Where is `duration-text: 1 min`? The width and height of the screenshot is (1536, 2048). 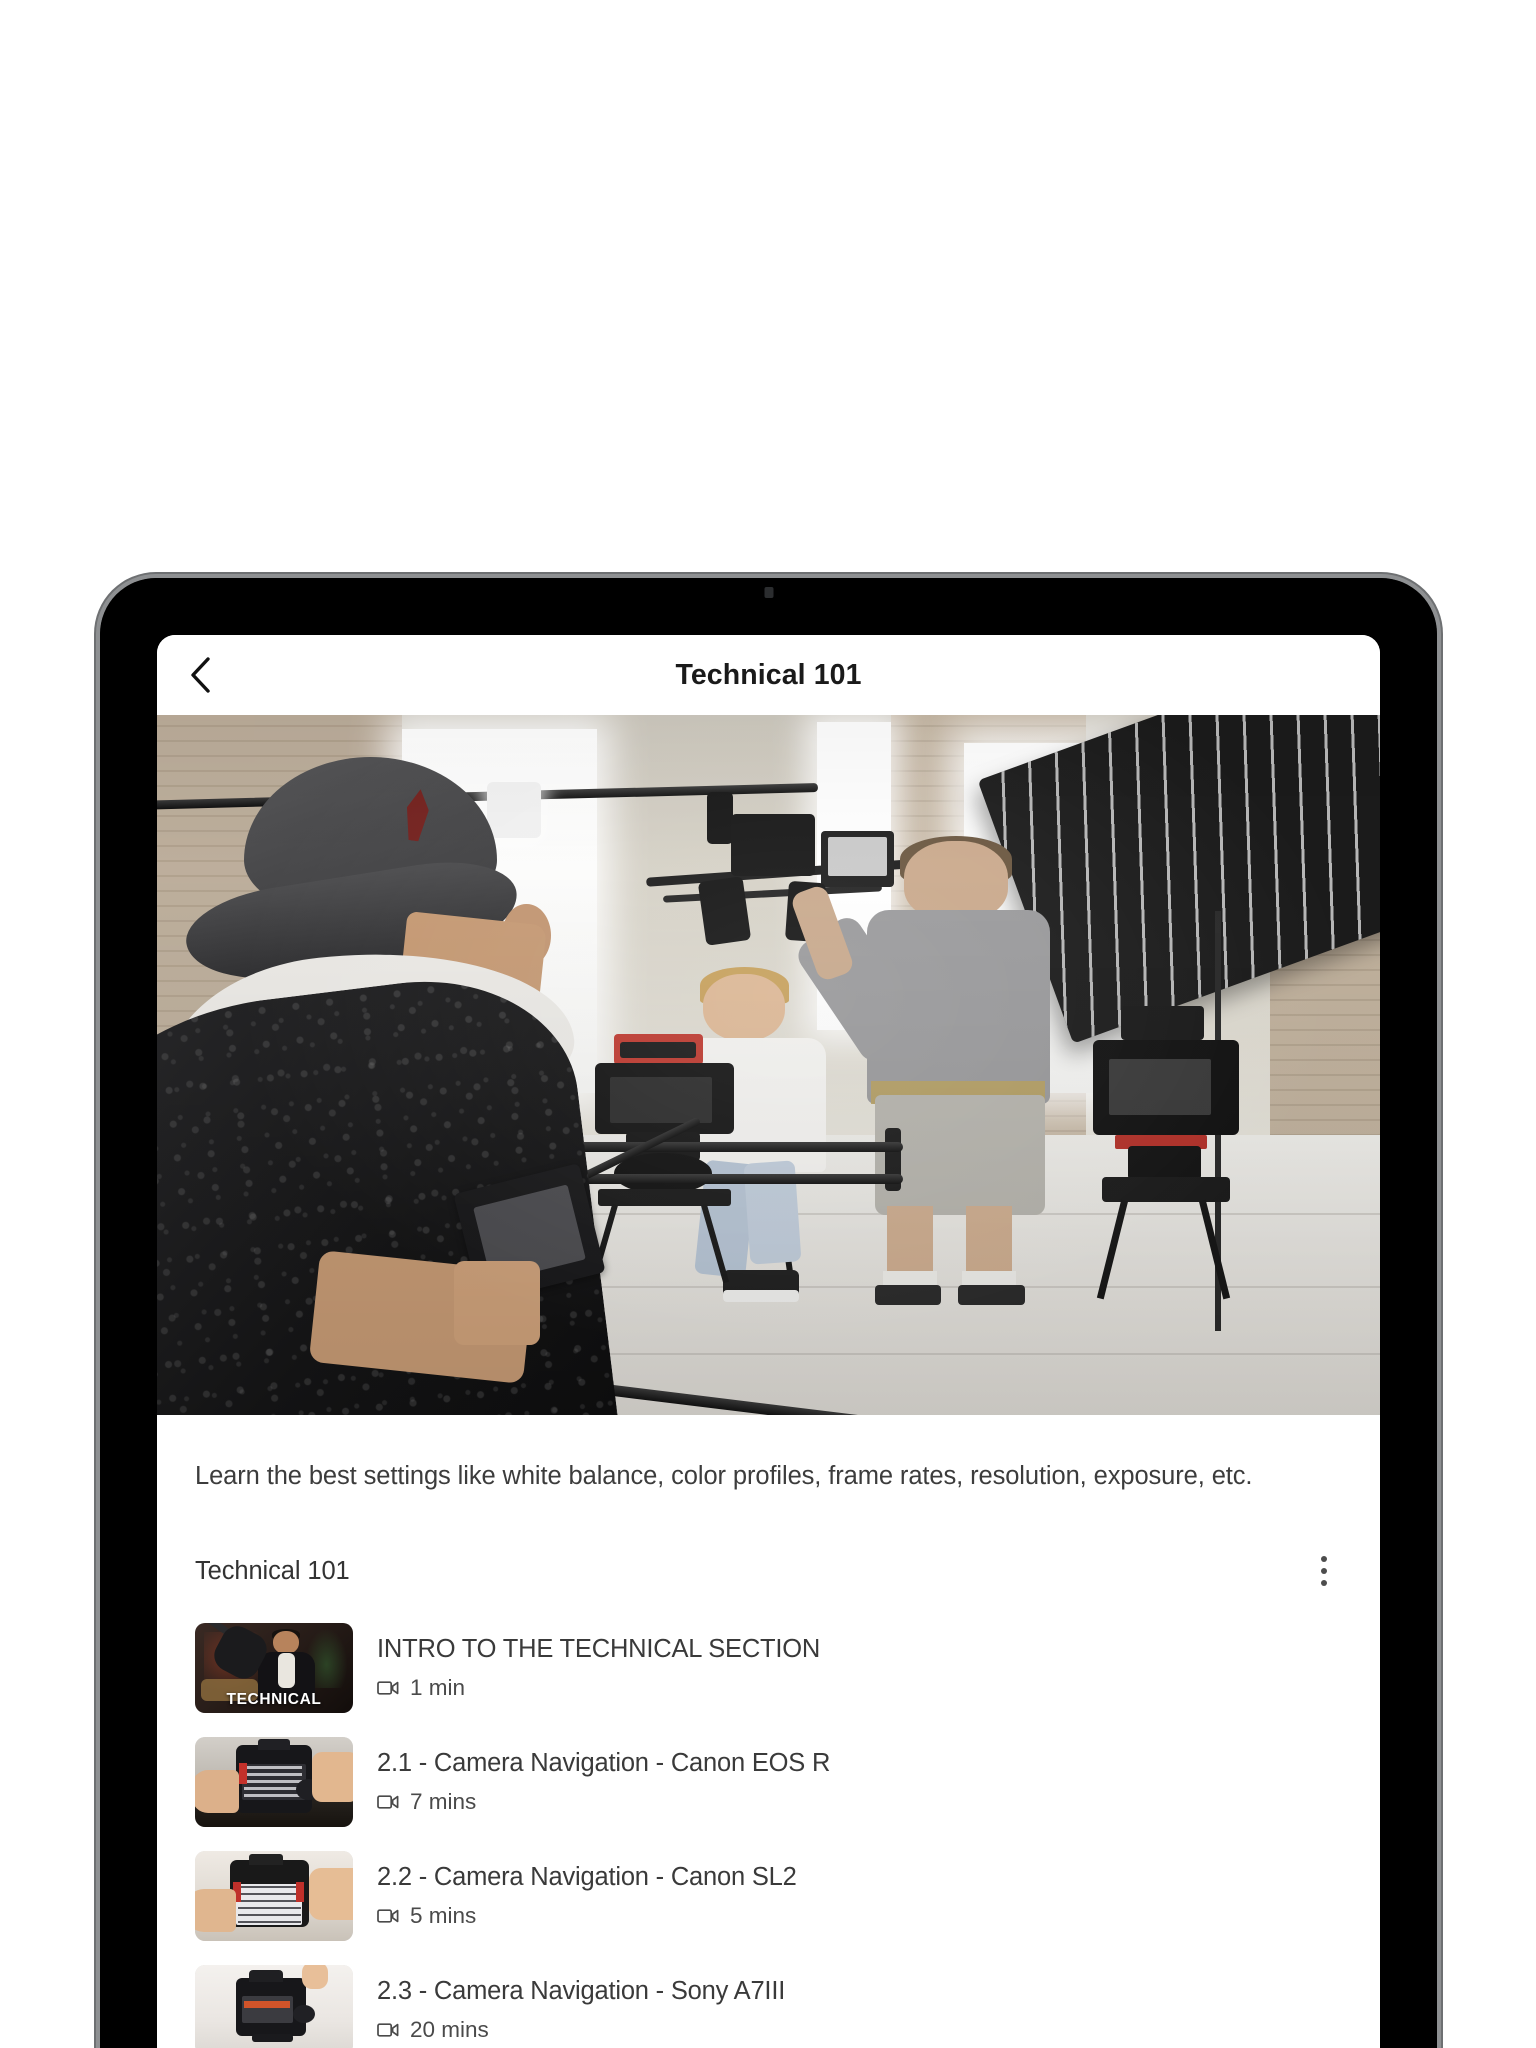
duration-text: 1 min is located at coordinates (438, 1688).